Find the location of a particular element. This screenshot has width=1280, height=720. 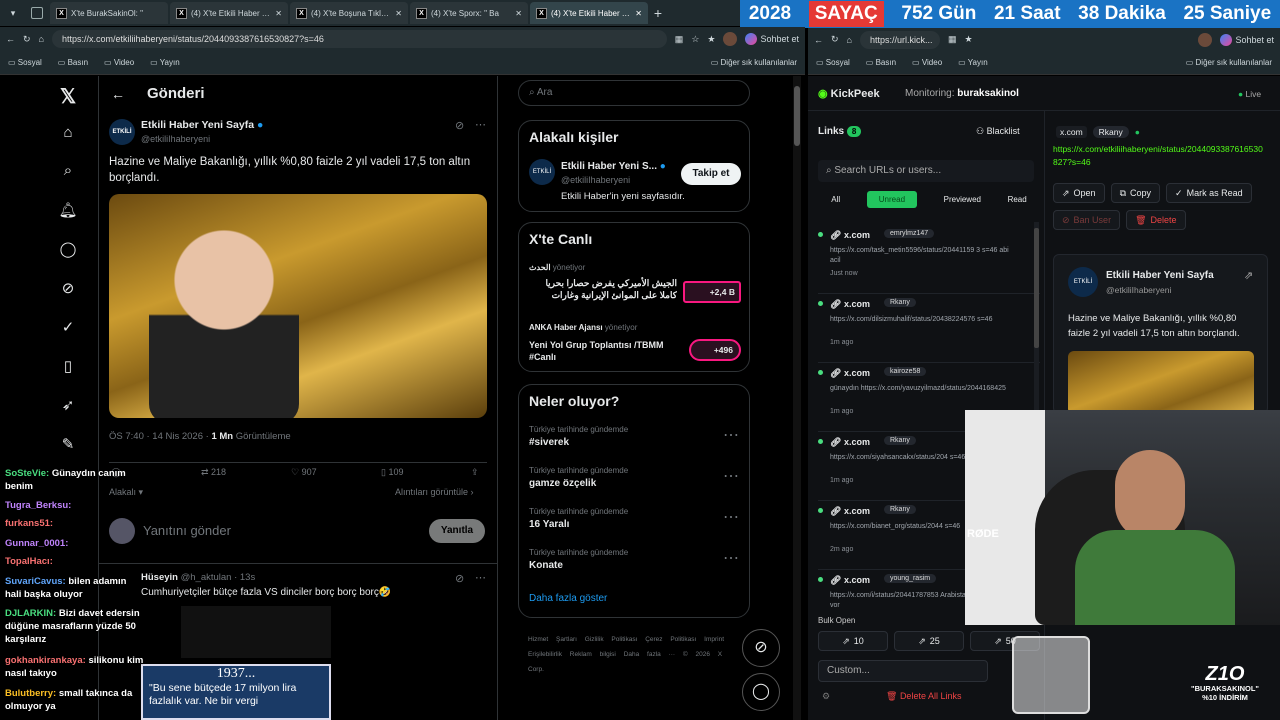

ban-user-button: ⊘ Ban User is located at coordinates (1087, 220).